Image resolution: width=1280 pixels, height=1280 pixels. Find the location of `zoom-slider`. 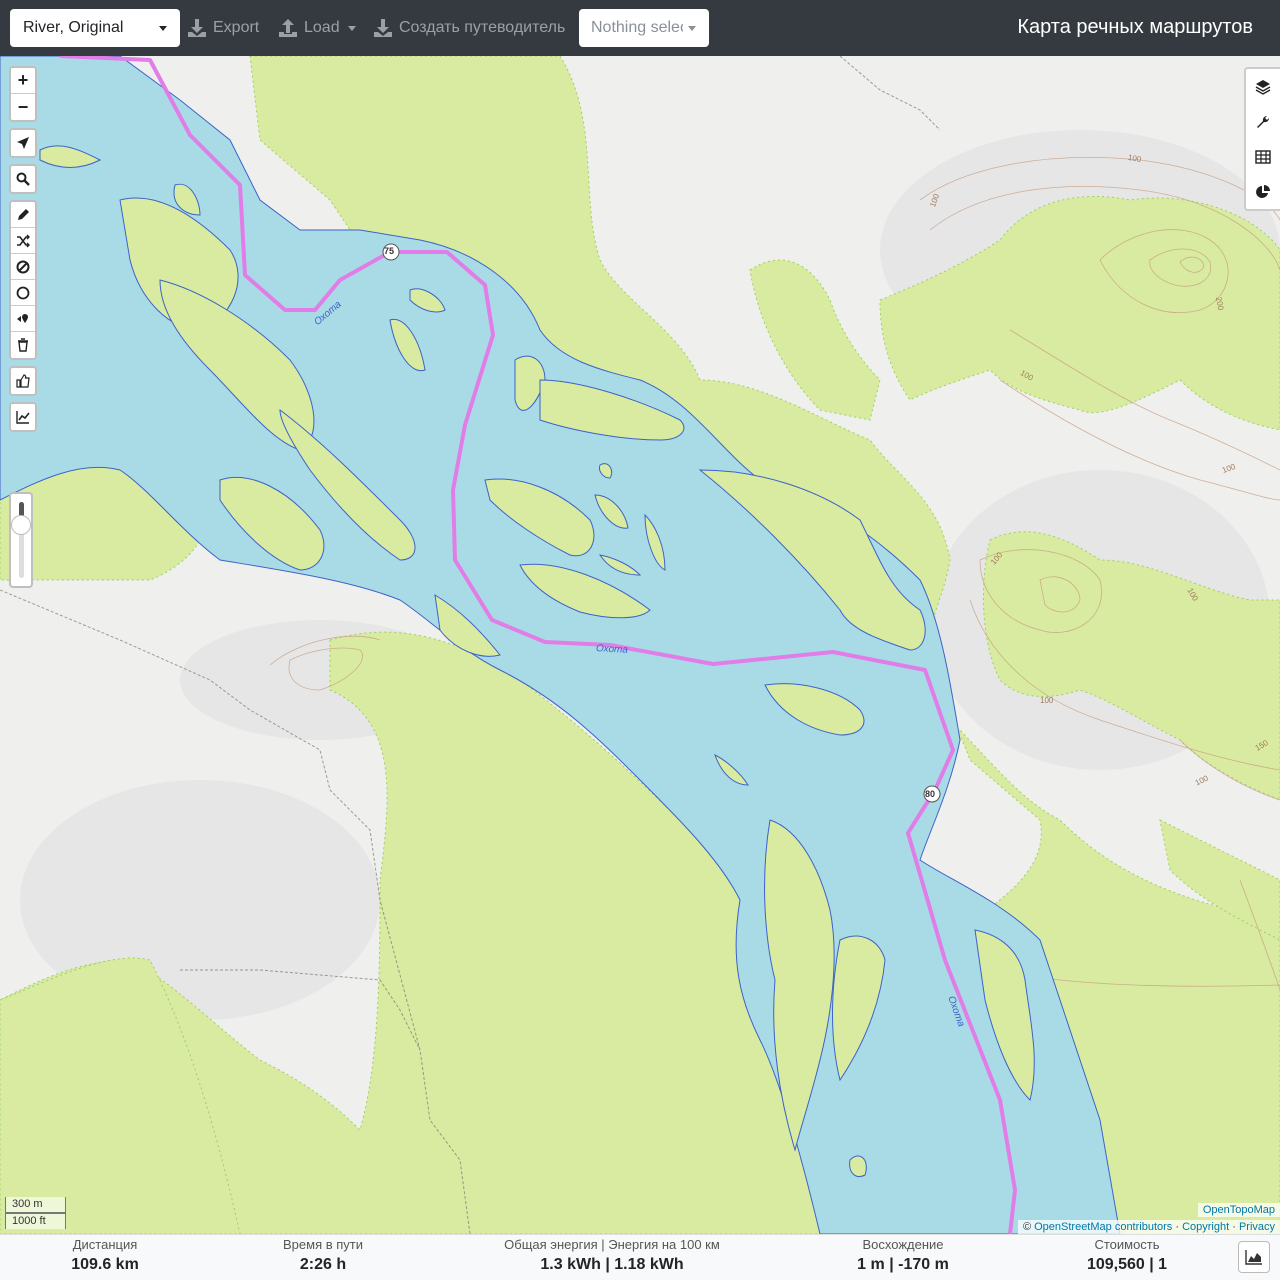

zoom-slider is located at coordinates (21, 540).